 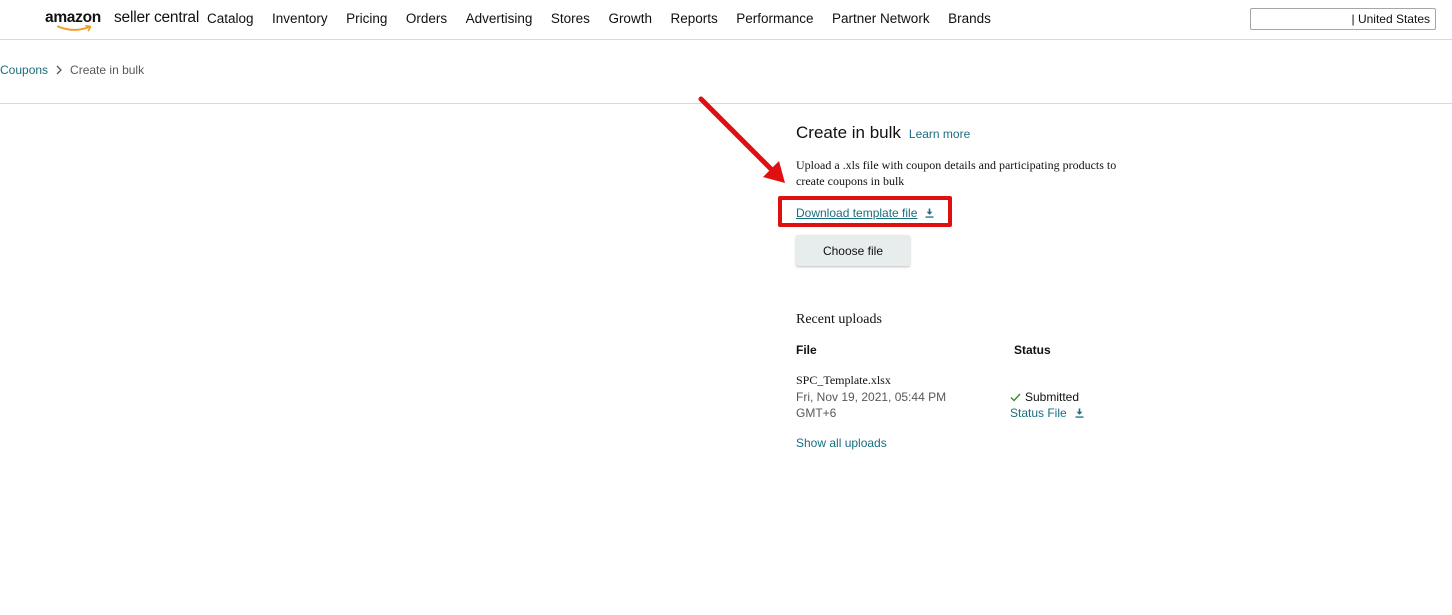 I want to click on upload-status-cell: Submitted Status File, so click(x=1047, y=405).